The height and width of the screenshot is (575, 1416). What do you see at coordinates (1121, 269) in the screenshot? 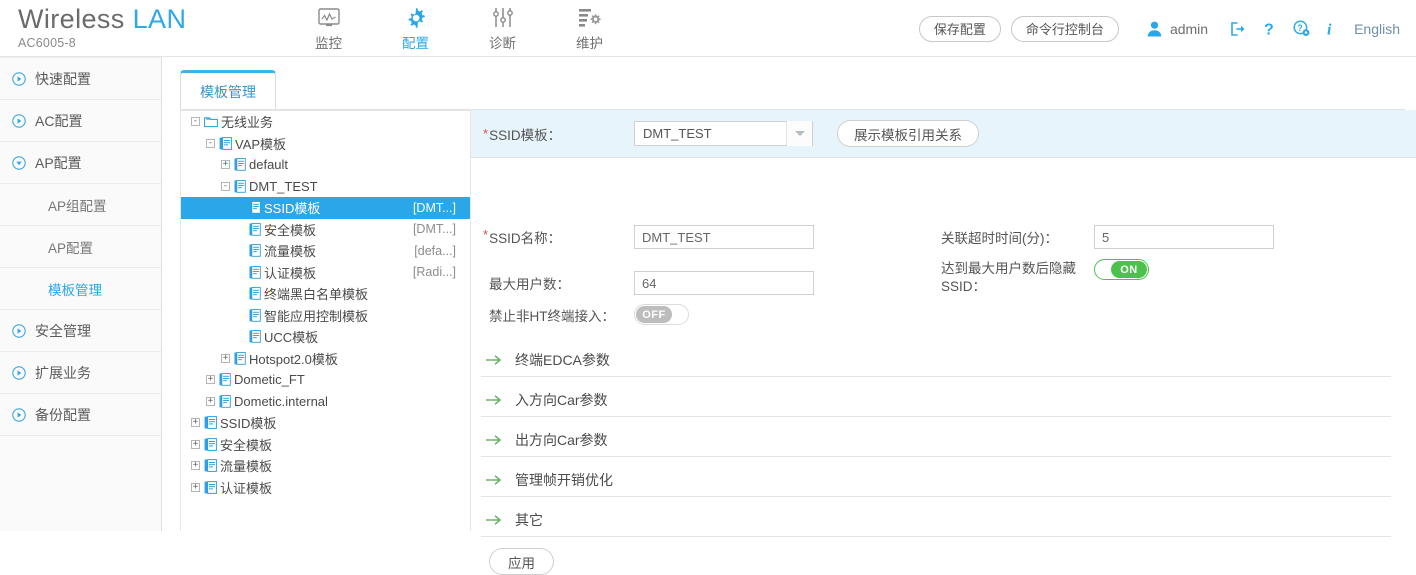
I see `hide-ssid-toggle: ON` at bounding box center [1121, 269].